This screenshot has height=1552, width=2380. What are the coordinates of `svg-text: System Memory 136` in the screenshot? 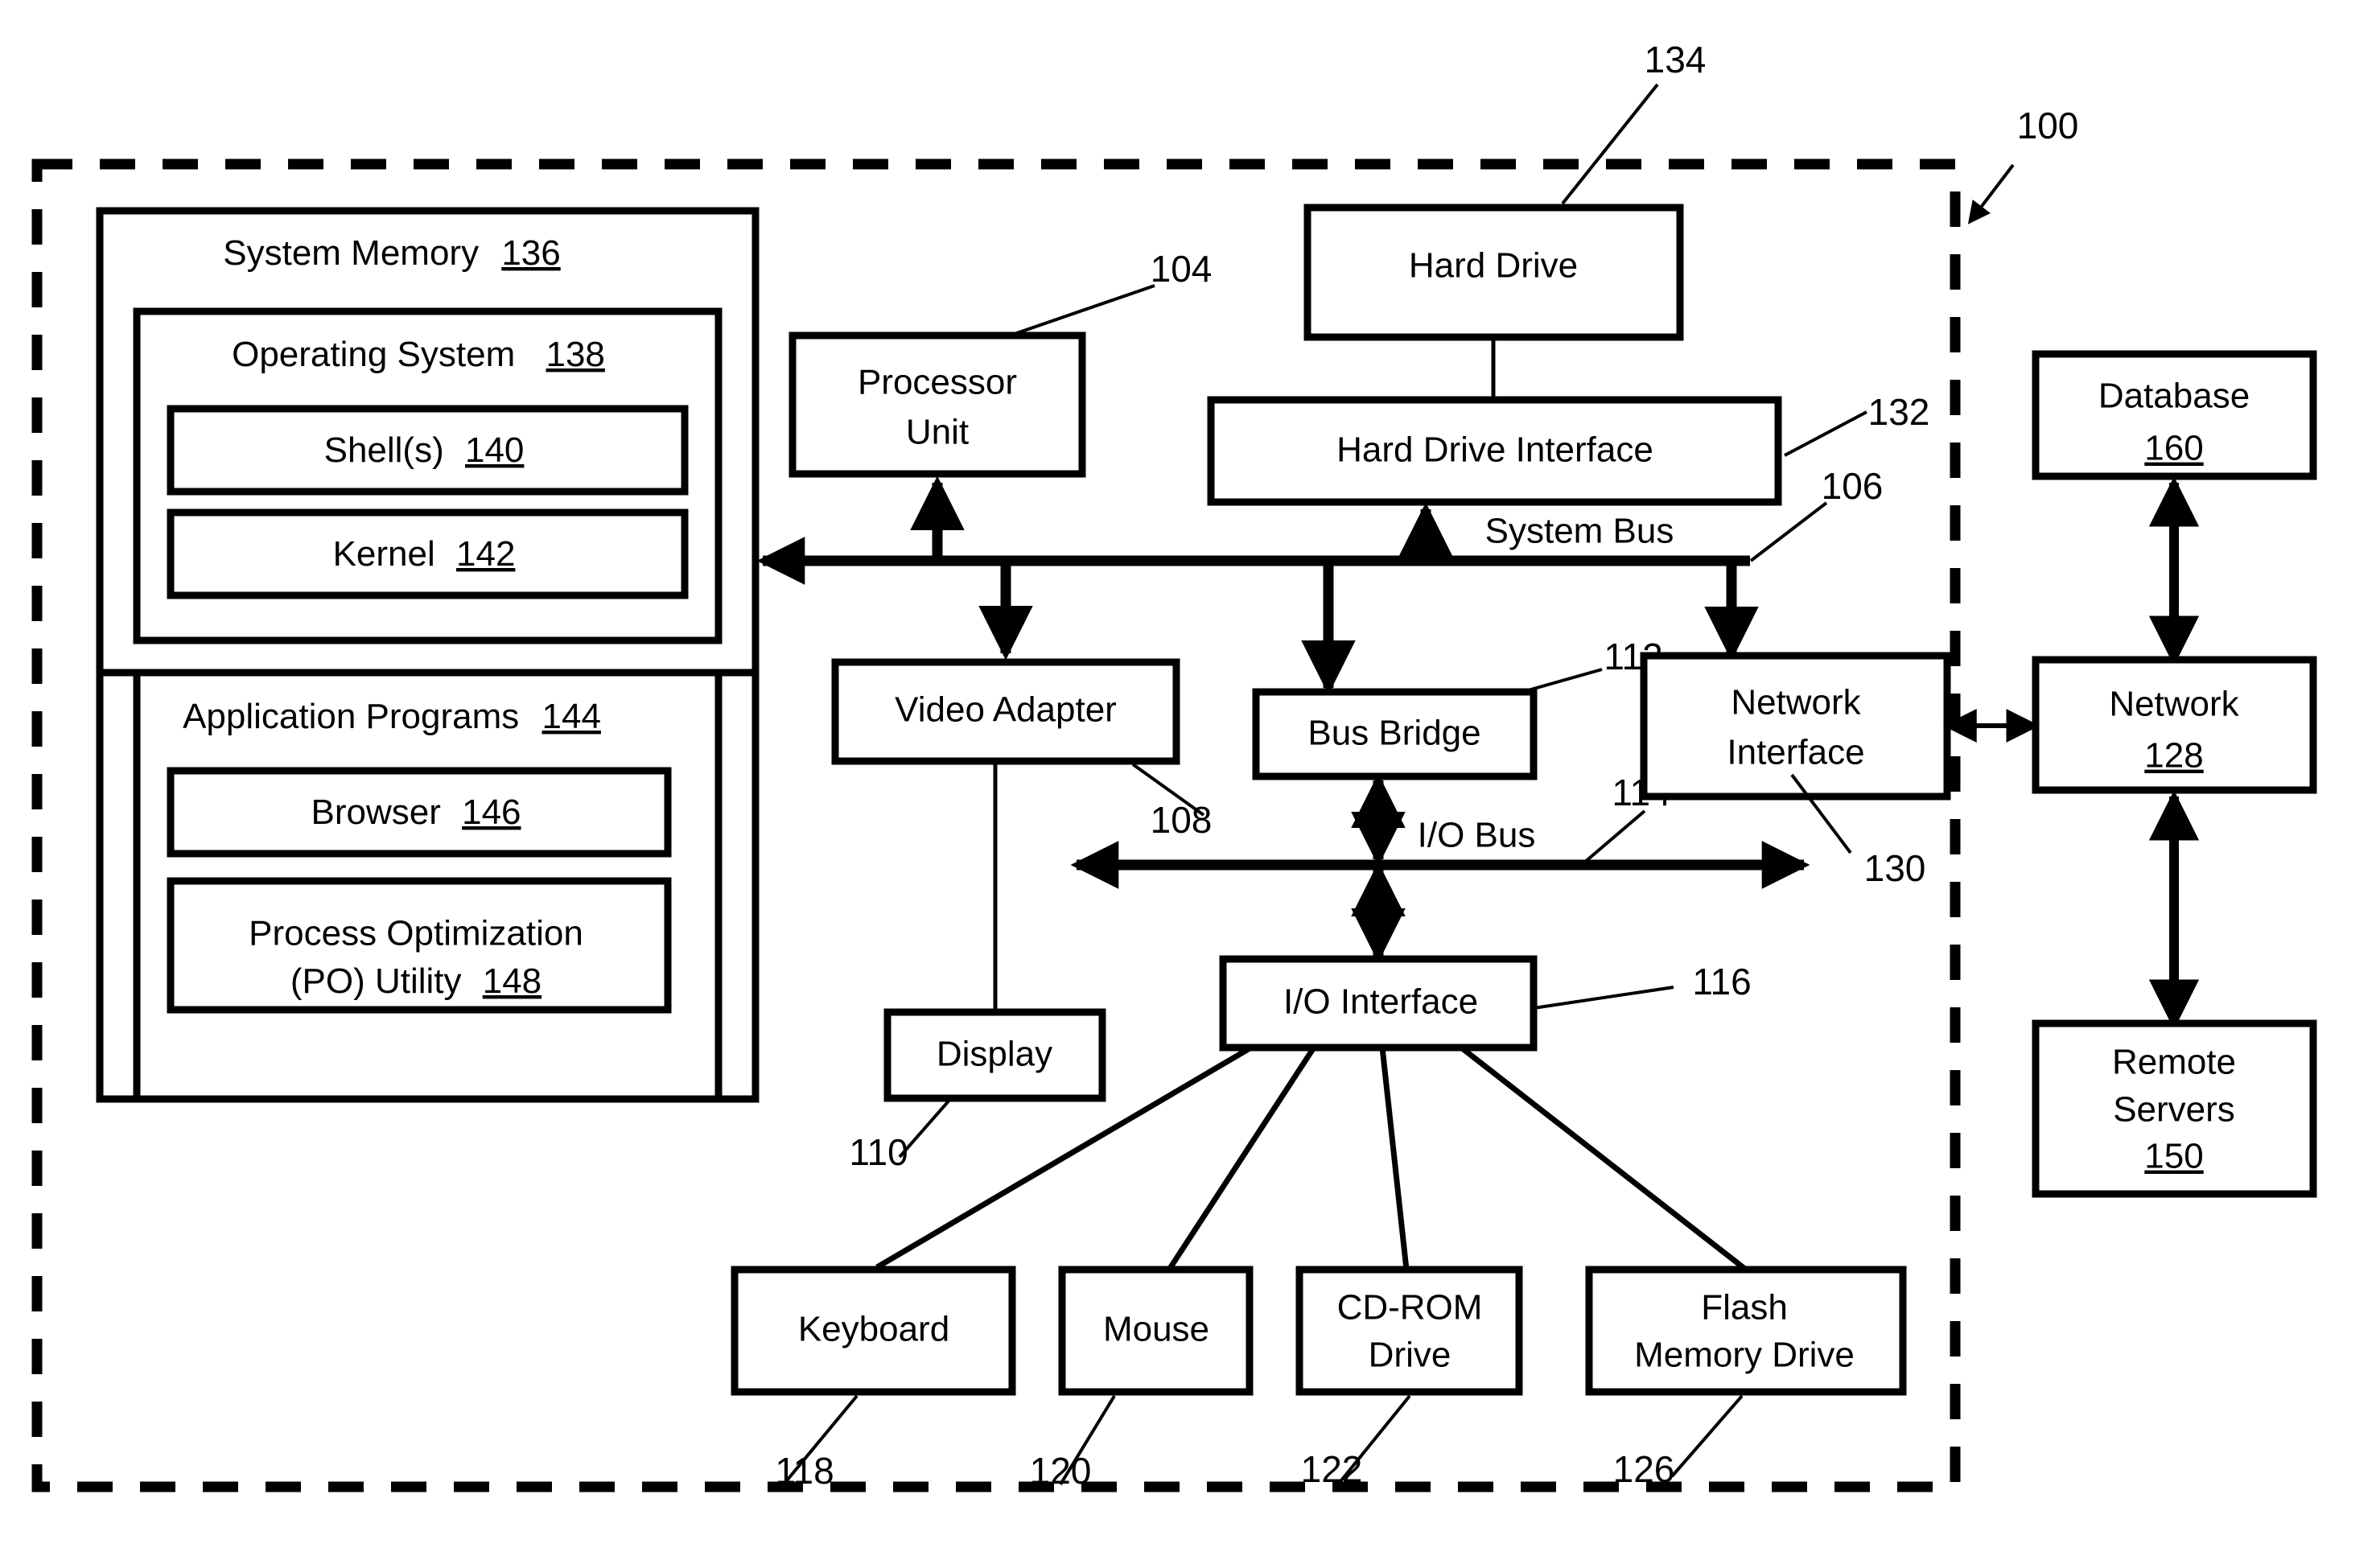 It's located at (391, 253).